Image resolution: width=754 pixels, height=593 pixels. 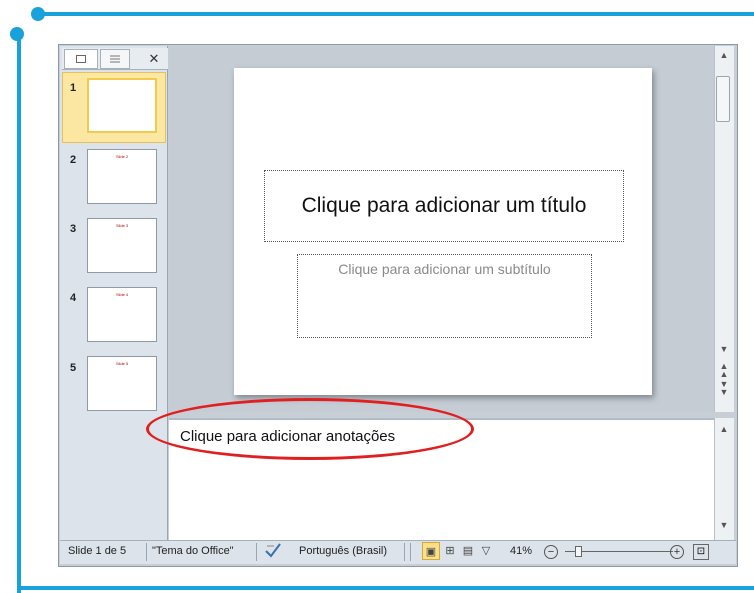 I want to click on annotation-ellipse, so click(x=310, y=429).